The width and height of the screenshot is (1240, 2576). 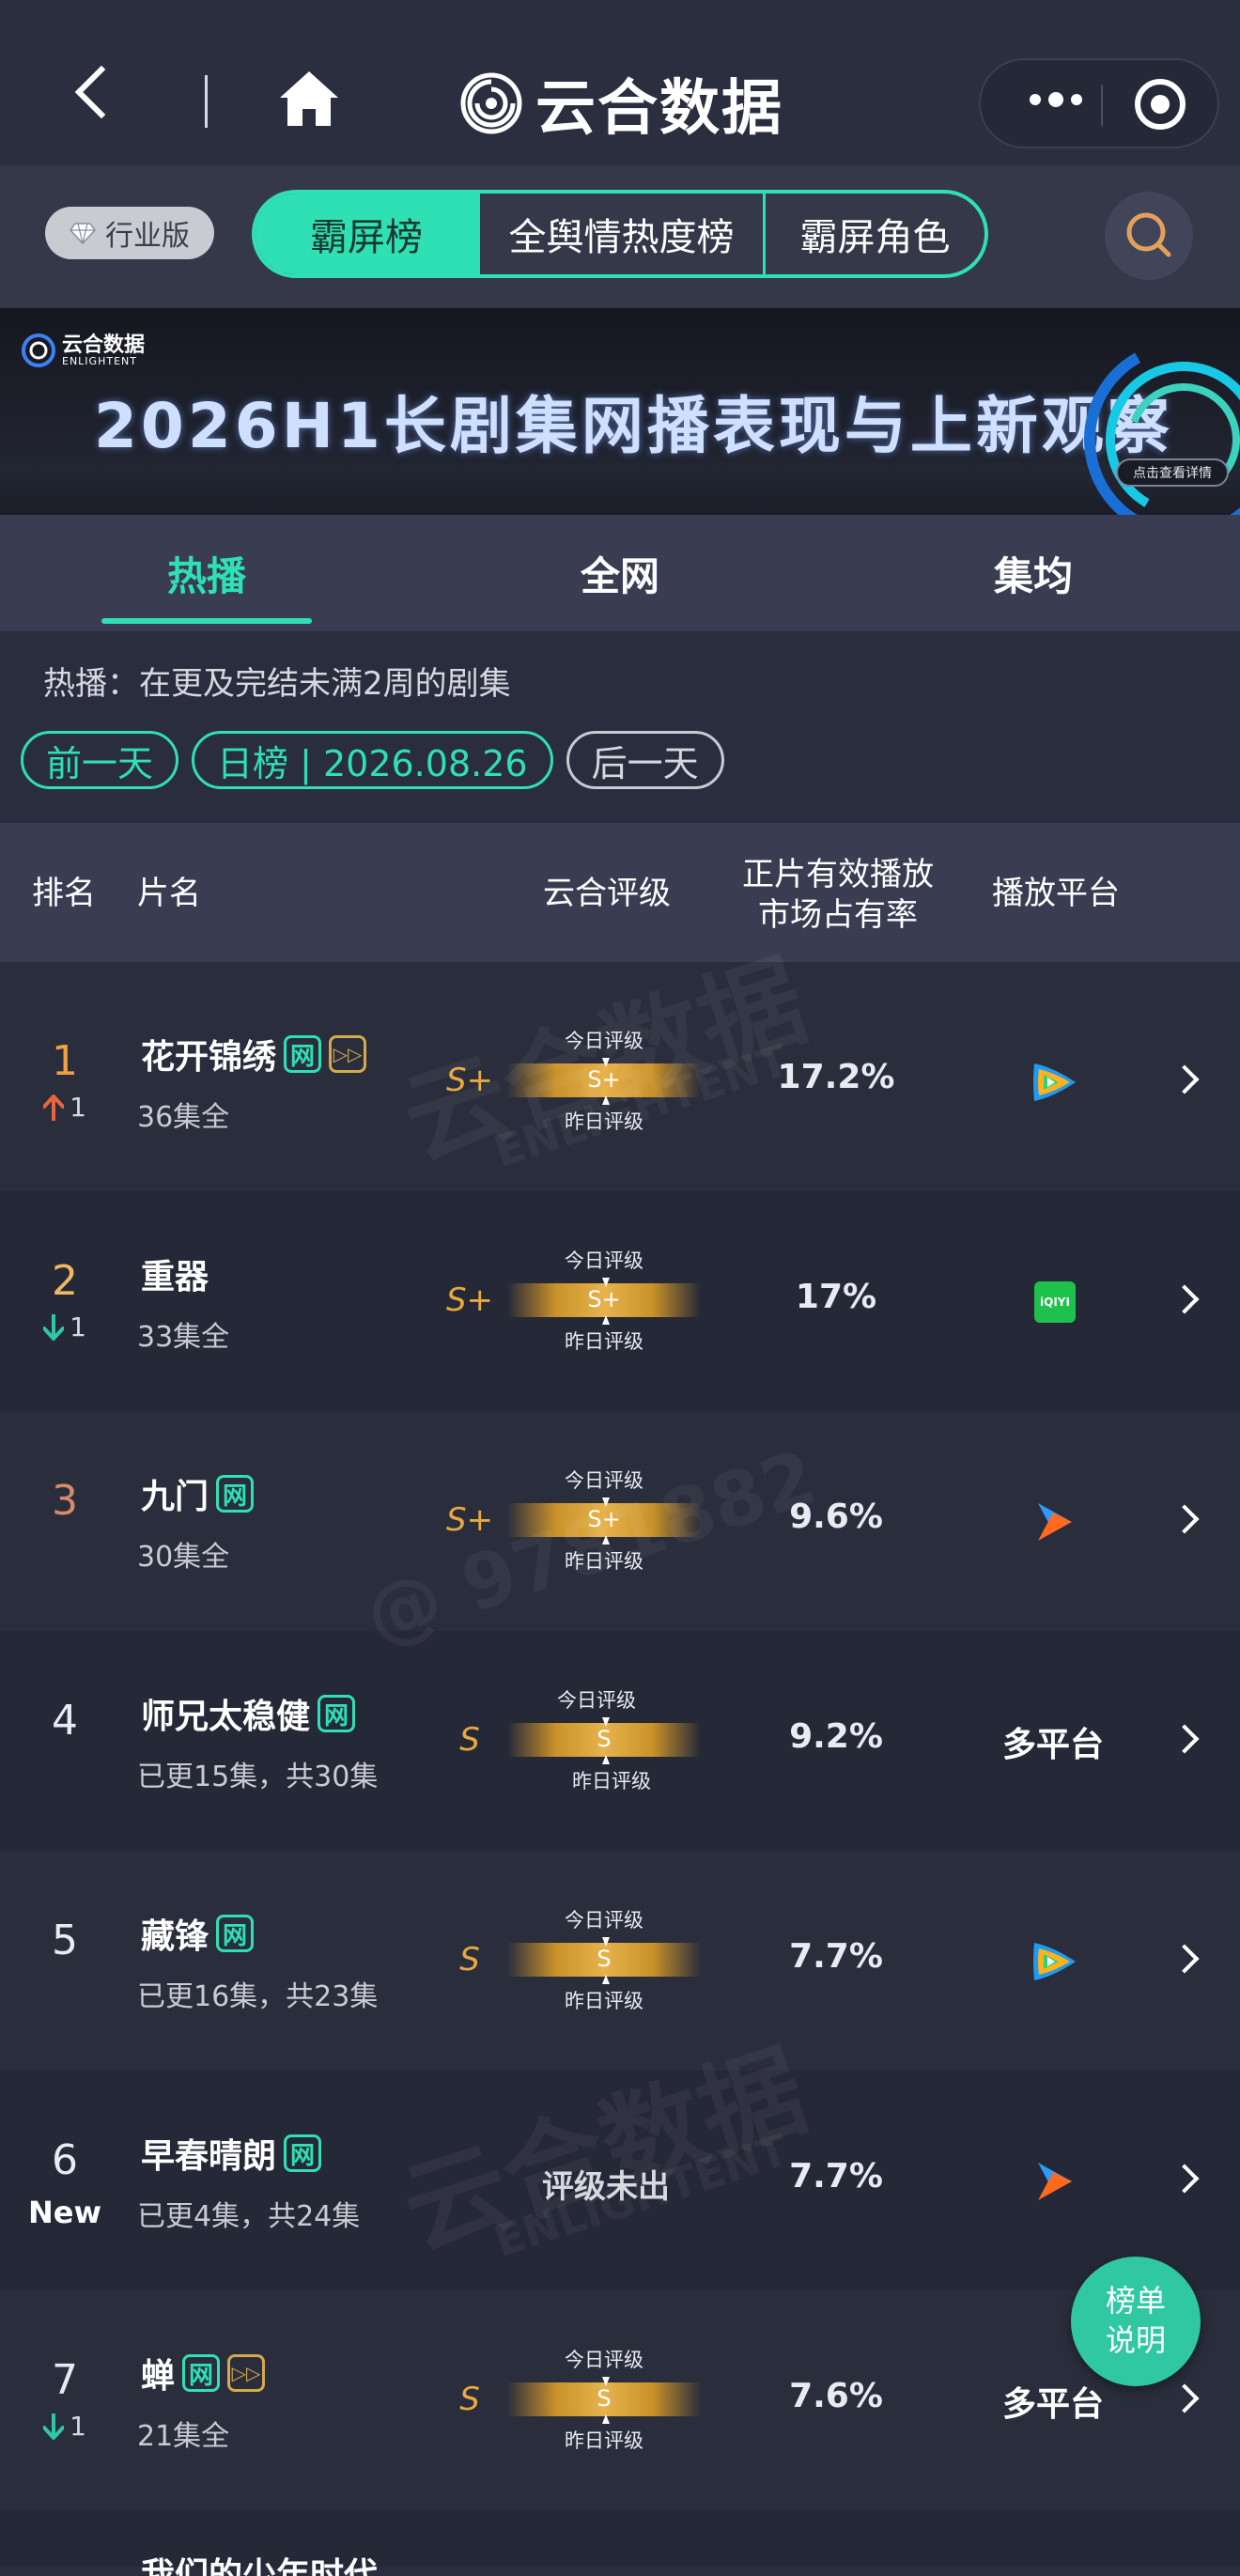 I want to click on table-row: 2 1 重器 33集全 S+ 今日评级 S+ 昨日评级 17% iQIYI, so click(x=620, y=1301).